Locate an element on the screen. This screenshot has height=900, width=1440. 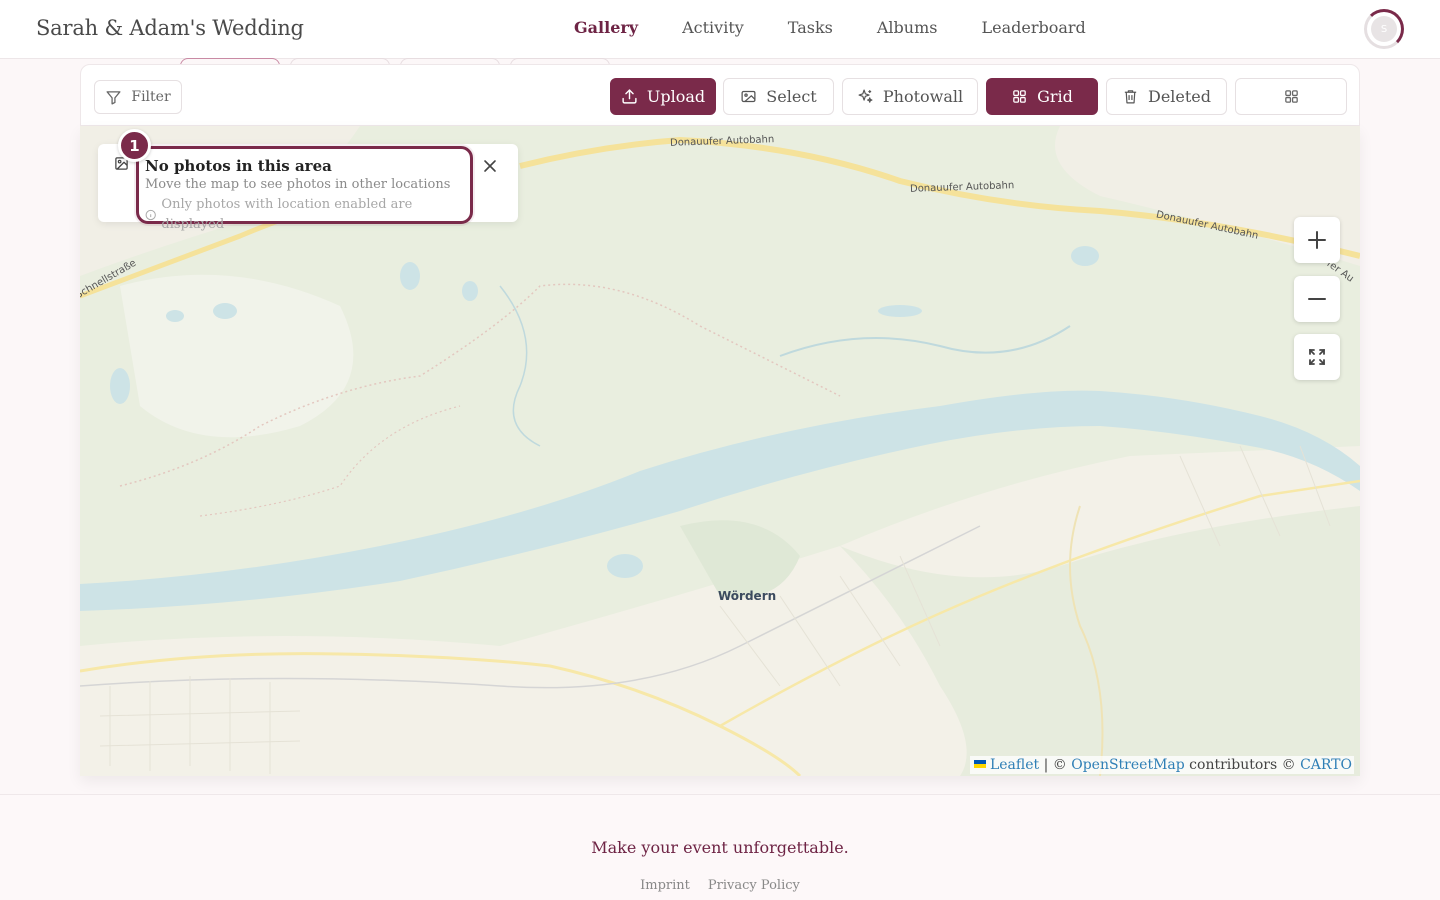
ukraine-flag-icon is located at coordinates (979, 764).